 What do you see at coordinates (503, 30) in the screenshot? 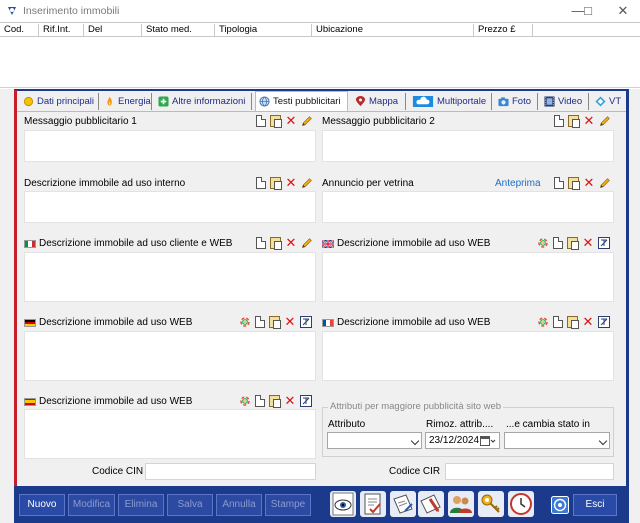
I see `column-header-prezzo: Prezzo £` at bounding box center [503, 30].